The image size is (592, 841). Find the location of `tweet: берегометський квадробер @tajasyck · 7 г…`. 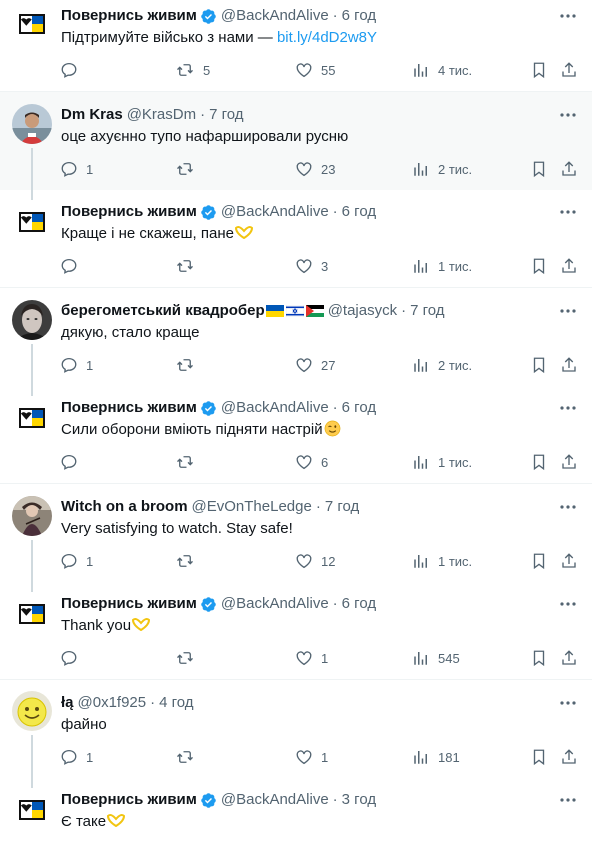

tweet: берегометський квадробер @tajasyck · 7 г… is located at coordinates (296, 336).